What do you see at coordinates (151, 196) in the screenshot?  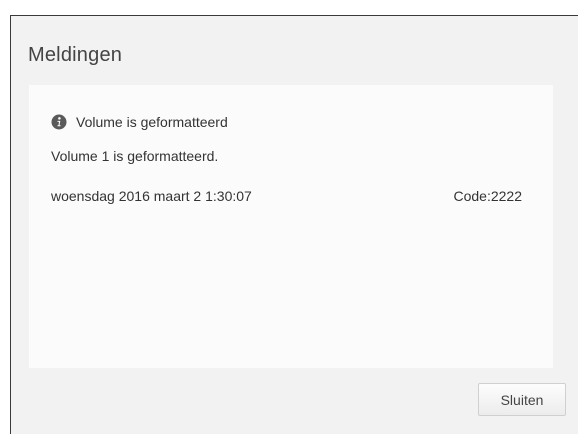 I see `alert-datetime: woensdag 2016 maart 2 1:30:07` at bounding box center [151, 196].